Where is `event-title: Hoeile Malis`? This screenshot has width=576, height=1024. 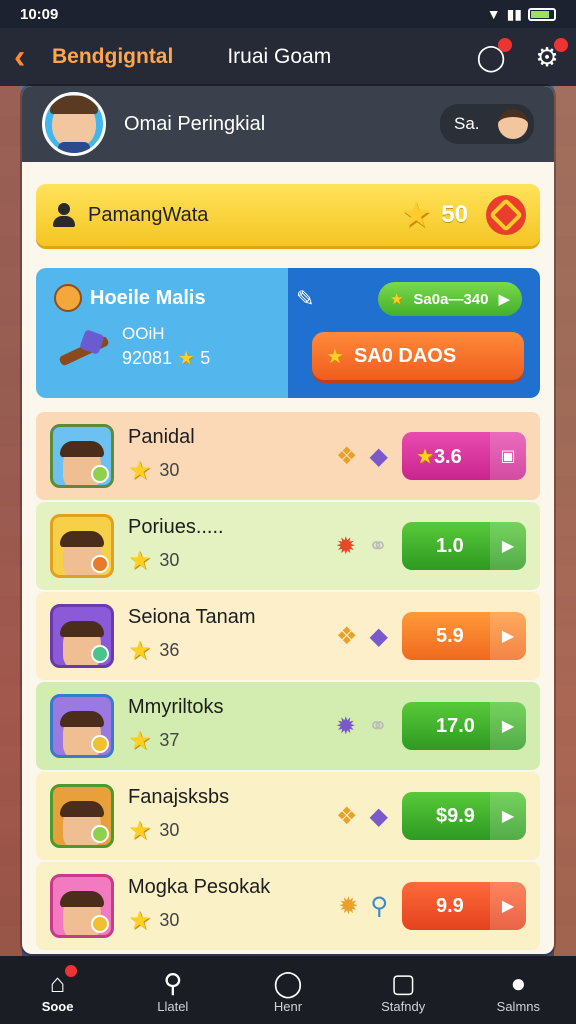
event-title: Hoeile Malis is located at coordinates (148, 297).